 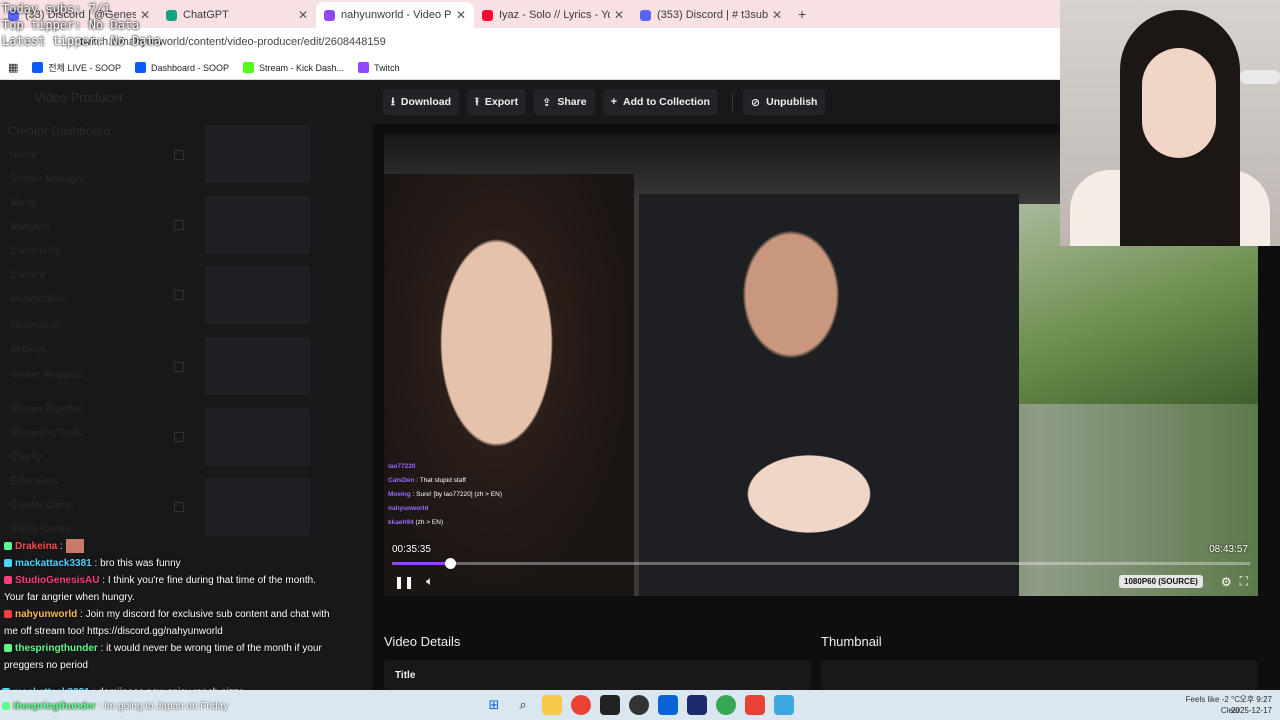 What do you see at coordinates (1260, 77) in the screenshot?
I see `microphone` at bounding box center [1260, 77].